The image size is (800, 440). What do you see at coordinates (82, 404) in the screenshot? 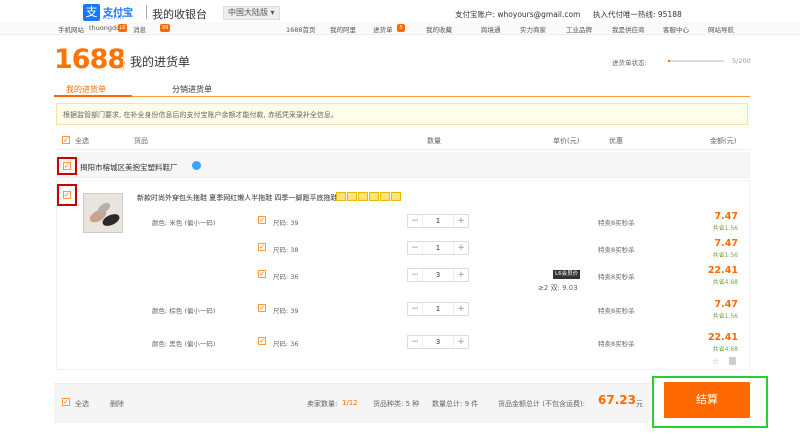
I see `footer-select-all: 全选` at bounding box center [82, 404].